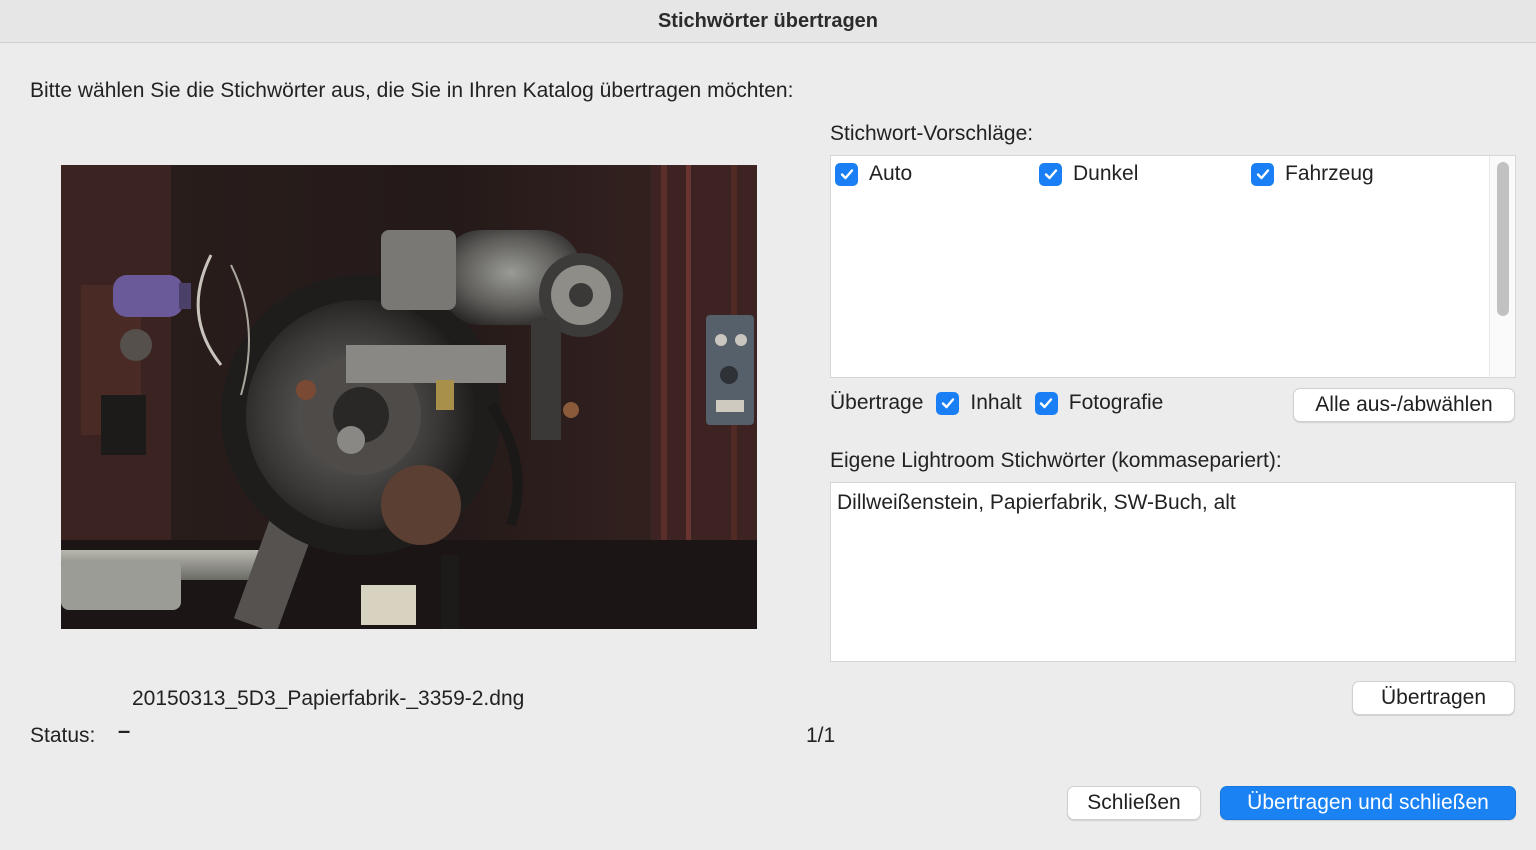 The image size is (1536, 850). Describe the element at coordinates (328, 698) in the screenshot. I see `photo-filename: 20150313_5D3_Papierfabrik-_3359-2.dng` at that location.